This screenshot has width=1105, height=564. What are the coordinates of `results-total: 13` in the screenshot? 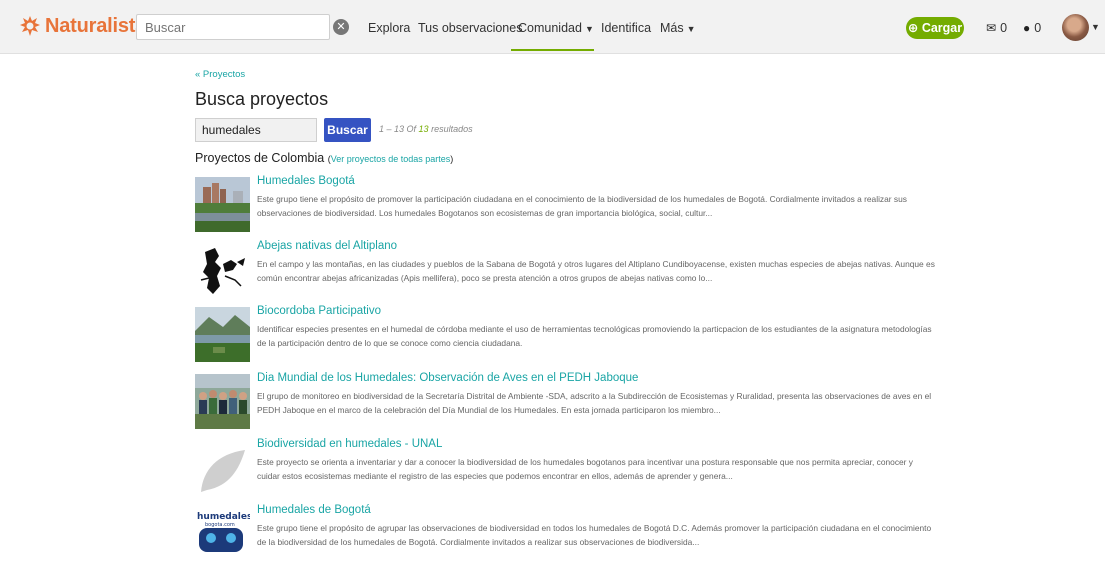 It's located at (423, 129).